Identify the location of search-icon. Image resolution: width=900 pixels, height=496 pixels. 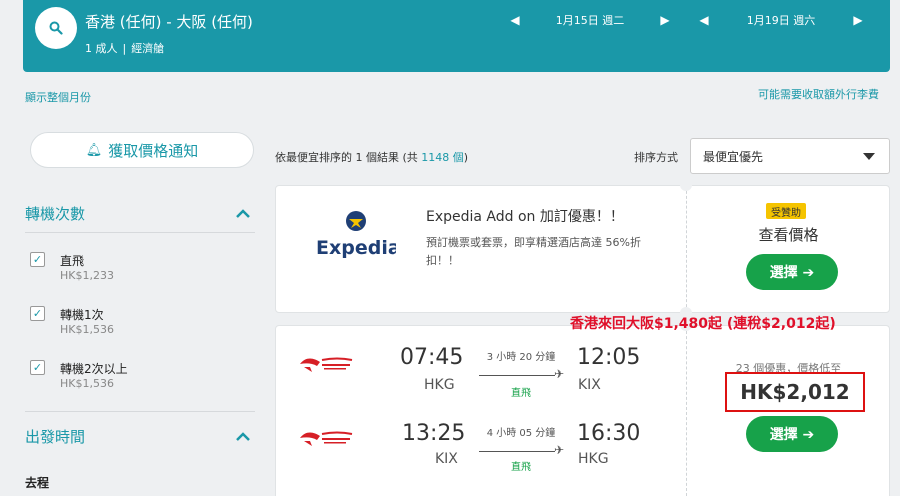
(56, 28).